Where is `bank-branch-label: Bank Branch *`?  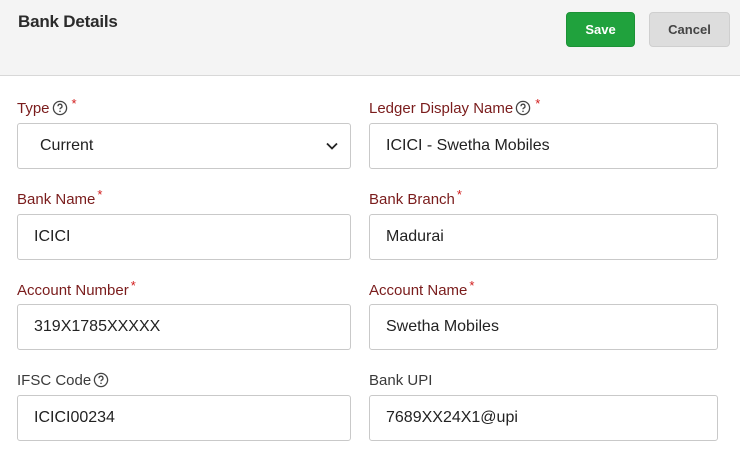 bank-branch-label: Bank Branch * is located at coordinates (415, 197).